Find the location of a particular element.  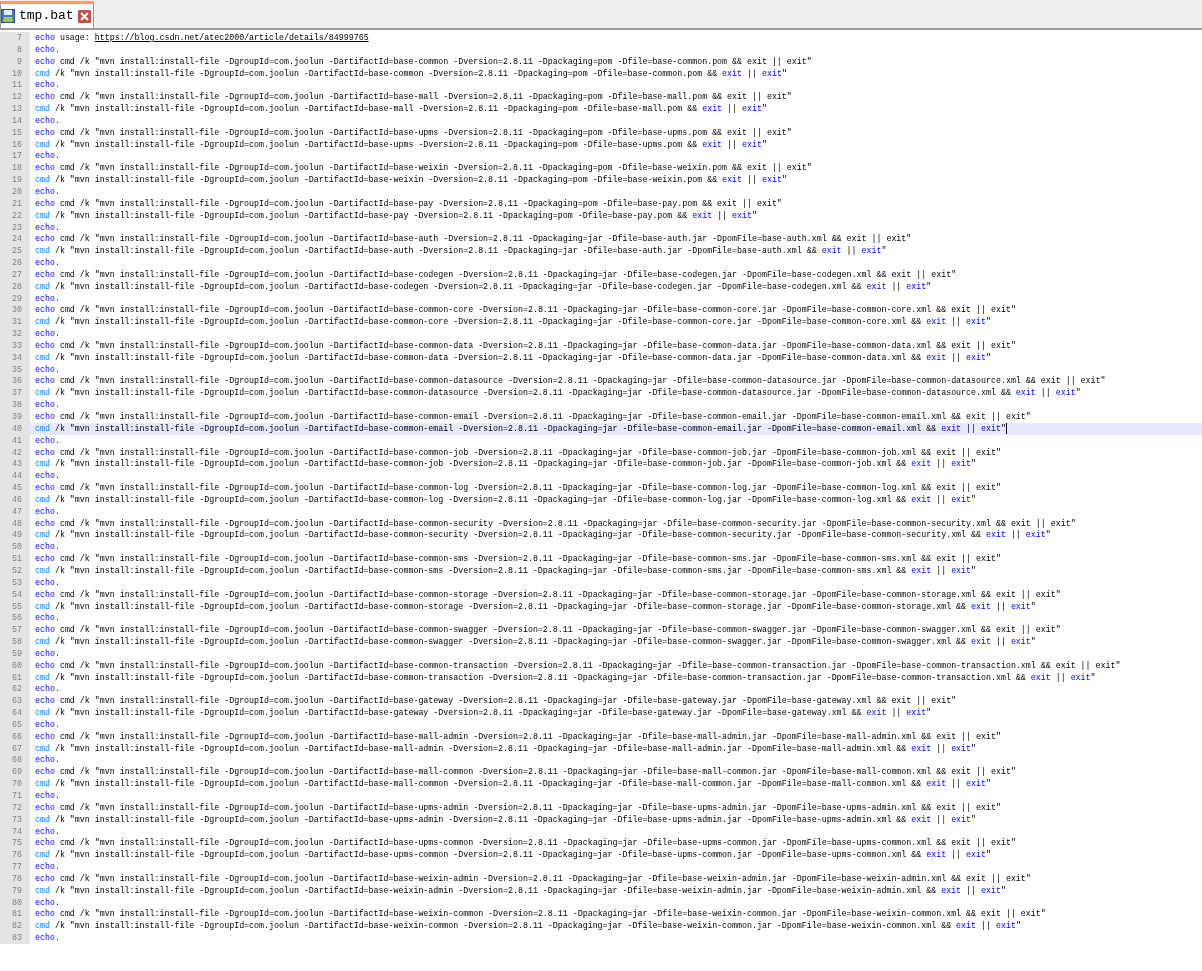

code-line: cmd /k "mvn install:install-file -DgroupId=com.joolun -DartifactId=base-upms-common -Dversion=2.8.11 -Dpackaging=jar -Dfile=base-upms-common.jar -DpomFile=base-upms-common.xml && exit || exit" is located at coordinates (513, 855).